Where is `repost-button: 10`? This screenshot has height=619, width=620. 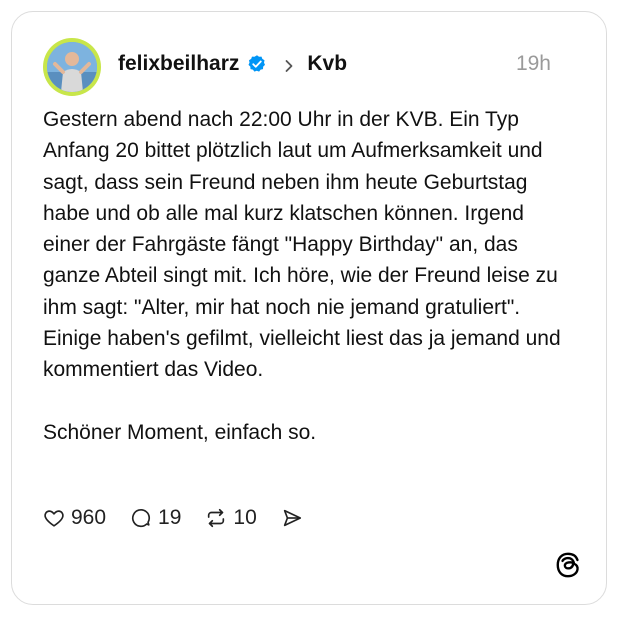 repost-button: 10 is located at coordinates (231, 518).